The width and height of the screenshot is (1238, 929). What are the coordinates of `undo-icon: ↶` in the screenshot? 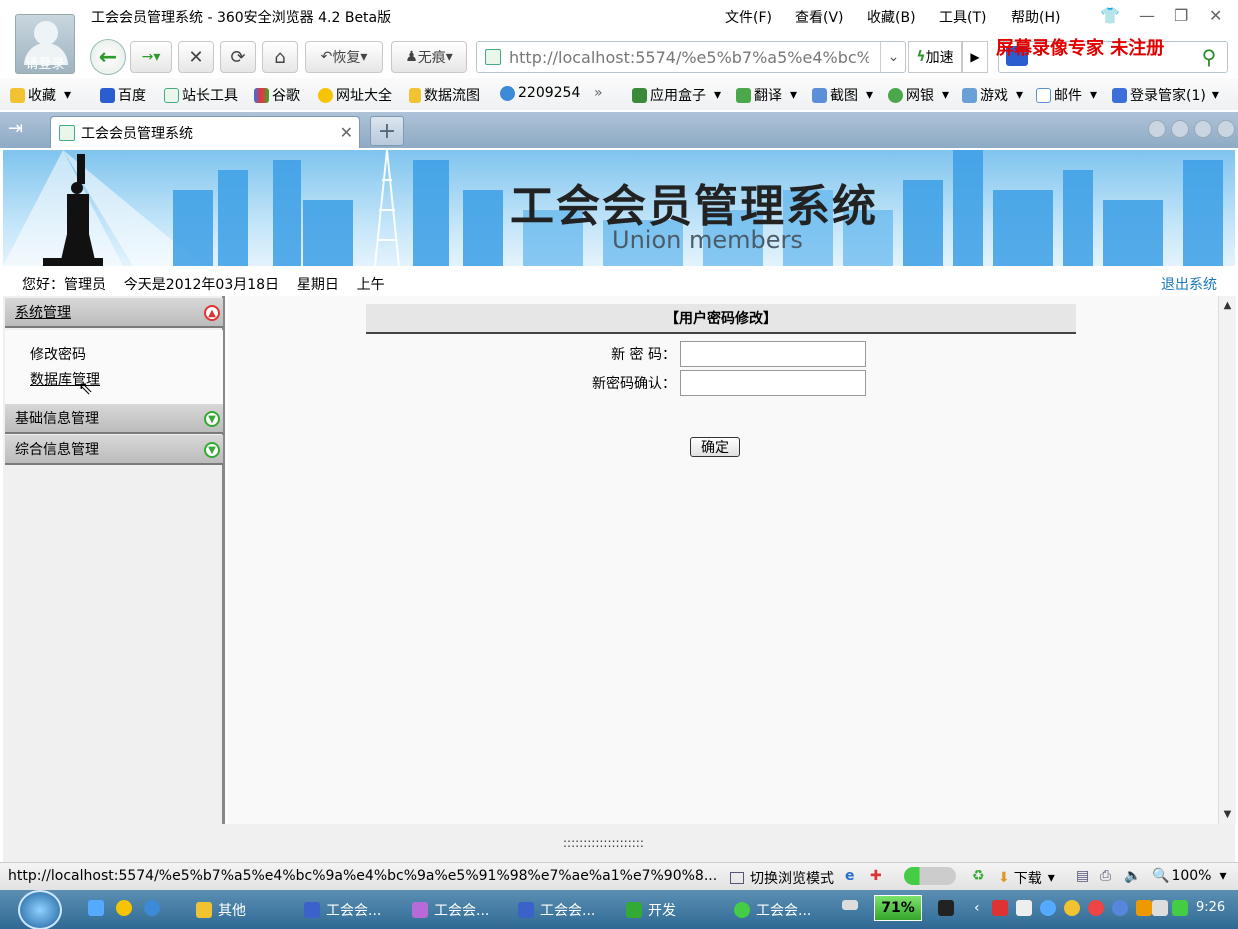 It's located at (326, 57).